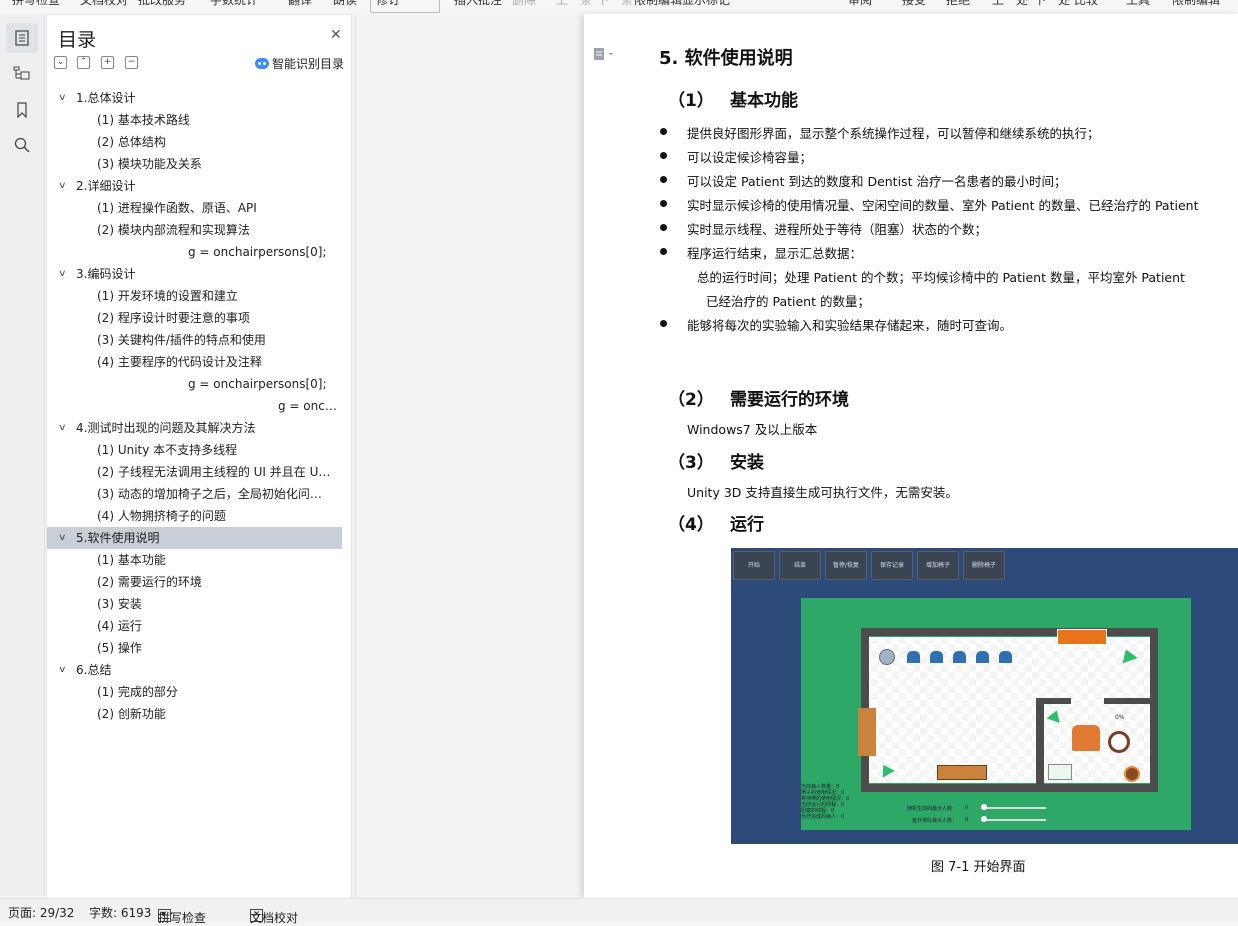 The width and height of the screenshot is (1238, 926). I want to click on toc-heading-item: ∨ 5.软件使用说明, so click(194, 538).